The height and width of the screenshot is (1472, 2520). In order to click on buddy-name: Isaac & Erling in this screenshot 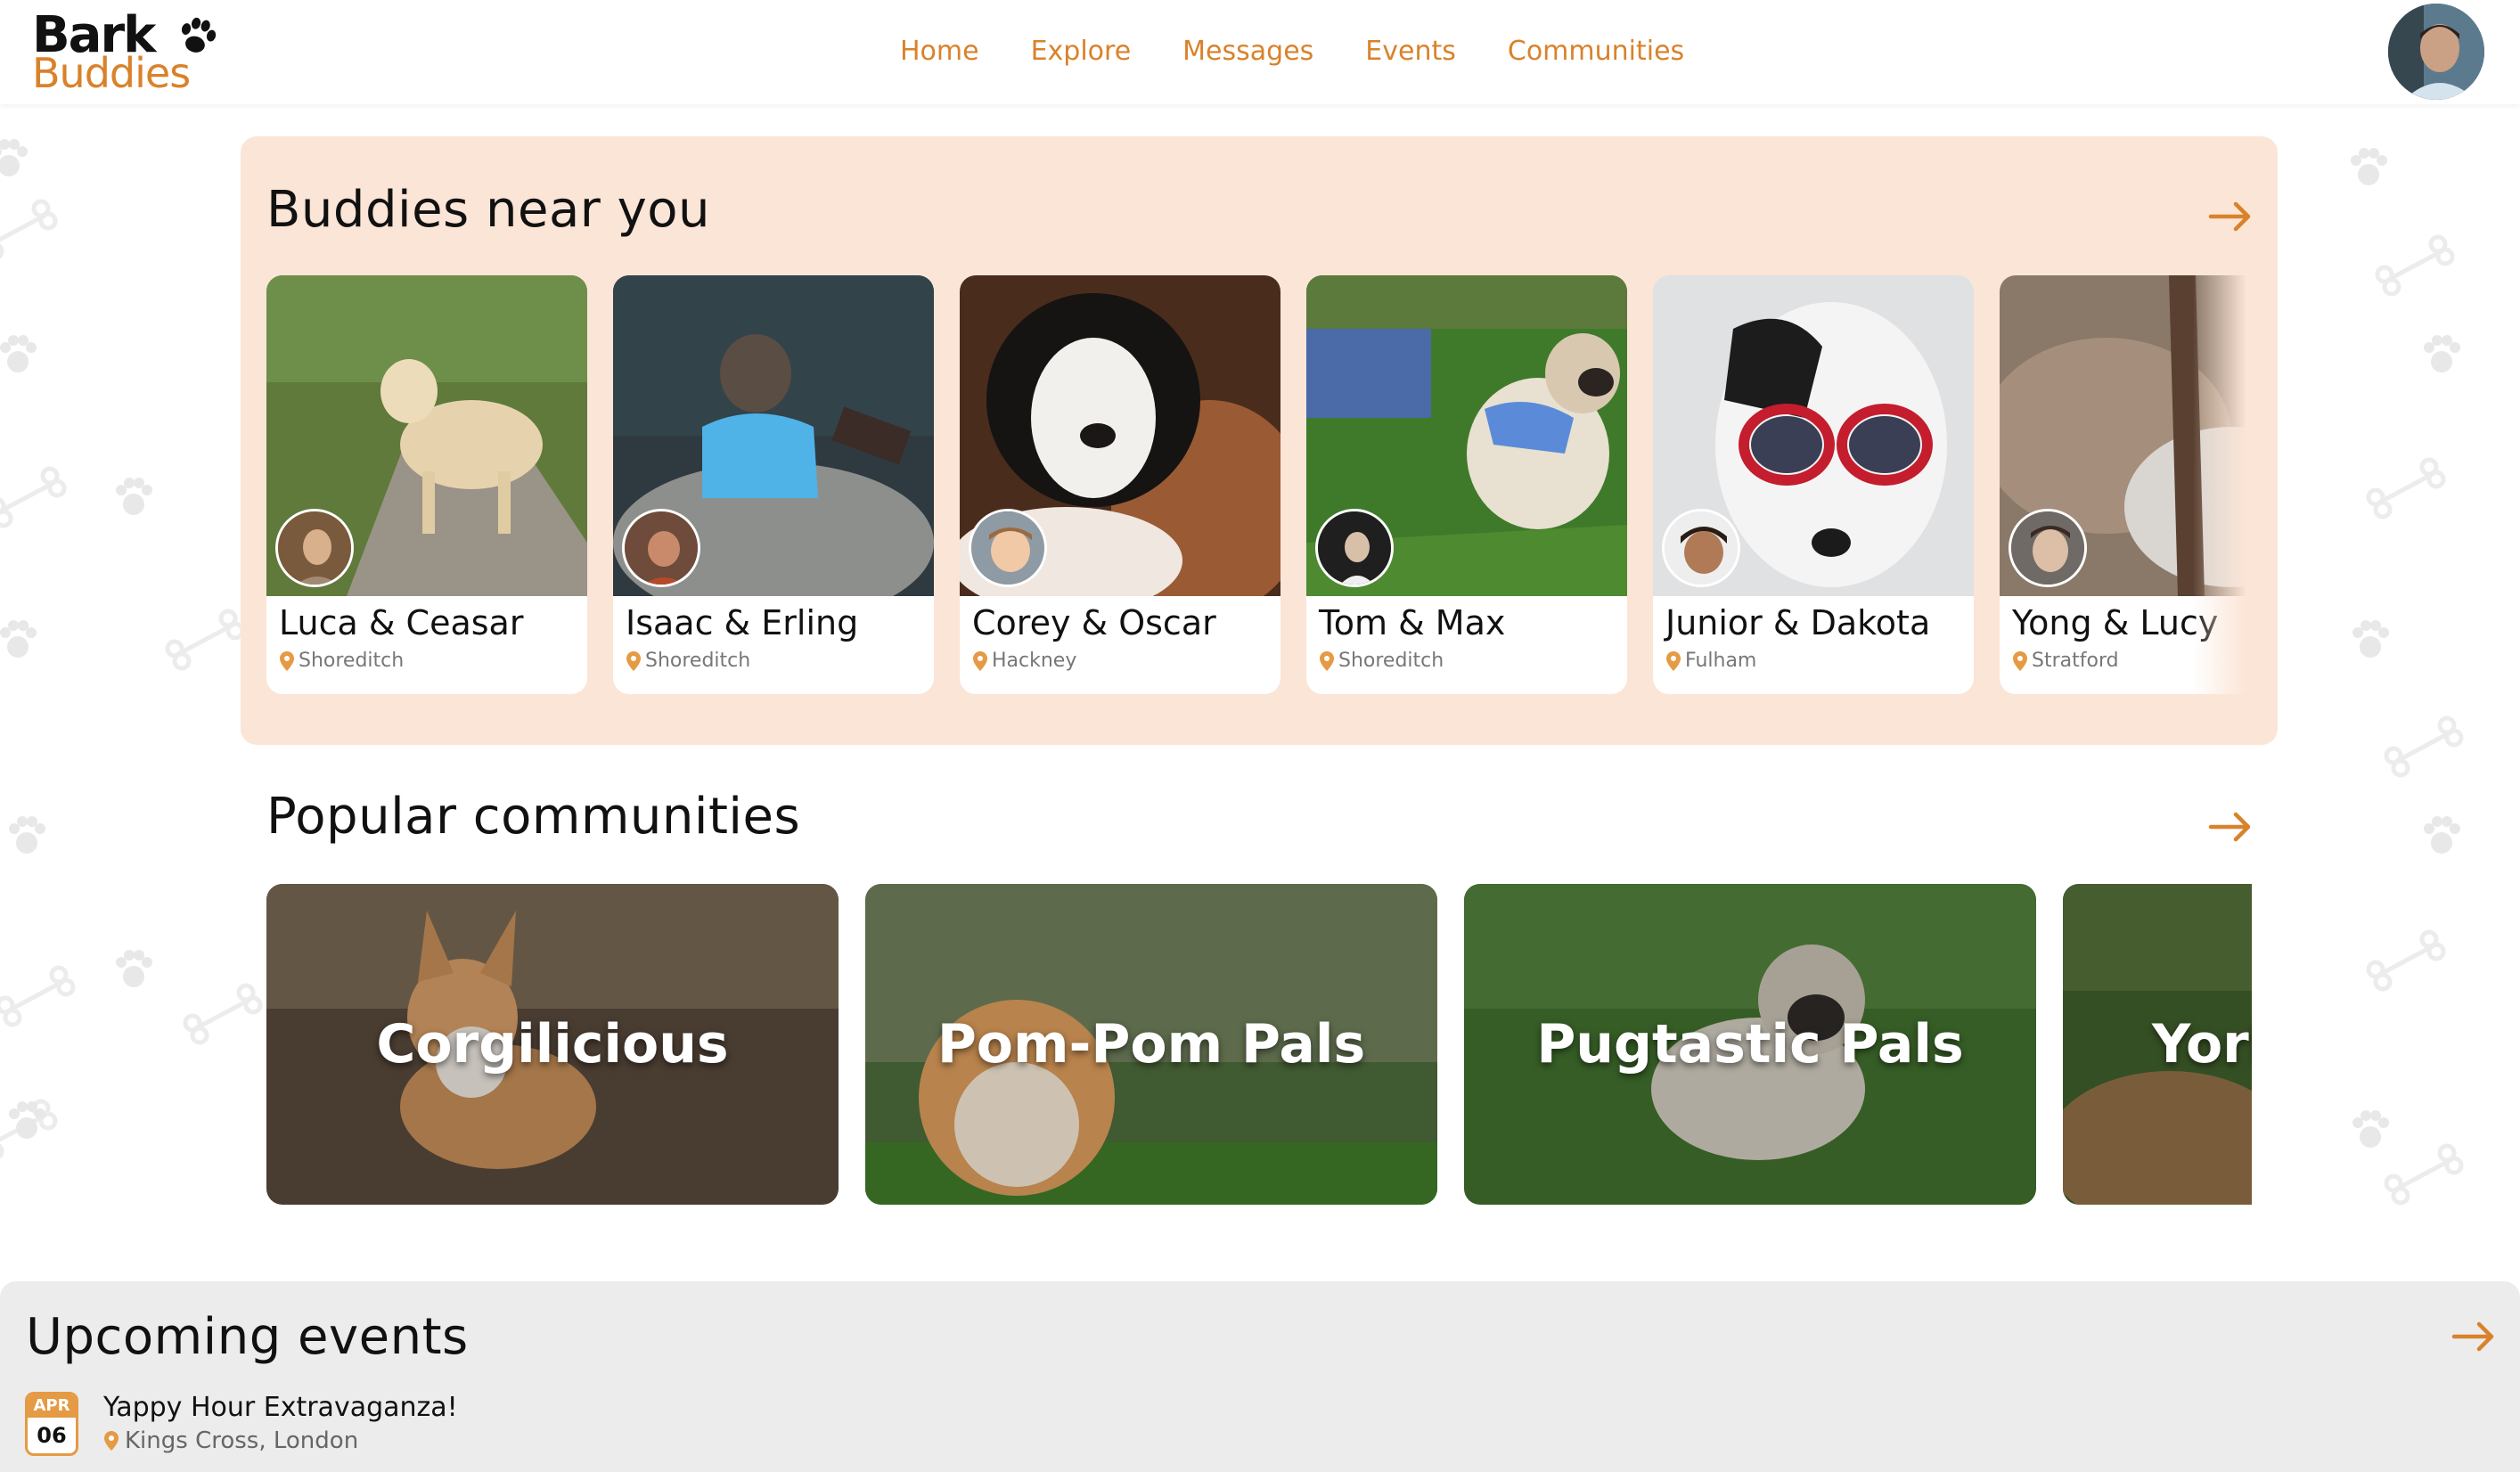, I will do `click(742, 622)`.